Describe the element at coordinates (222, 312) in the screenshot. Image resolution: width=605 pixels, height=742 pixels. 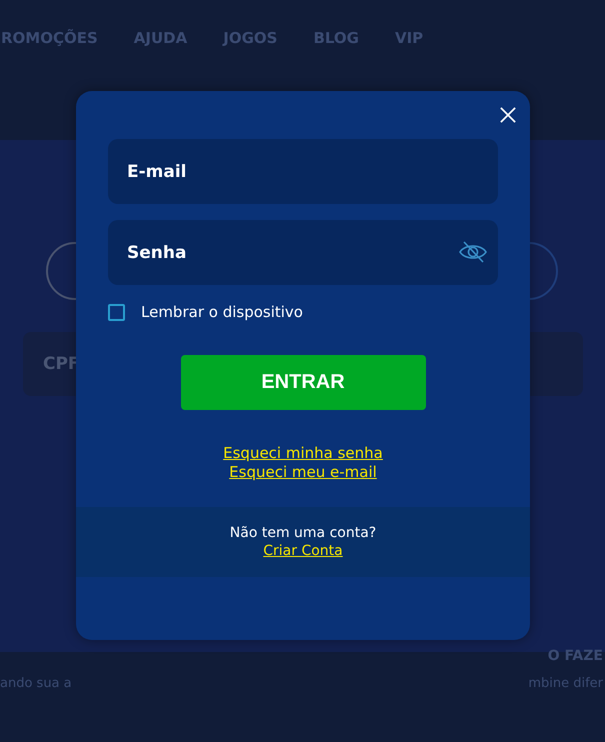
I see `checkbox-label: Lembrar o dispositivo` at that location.